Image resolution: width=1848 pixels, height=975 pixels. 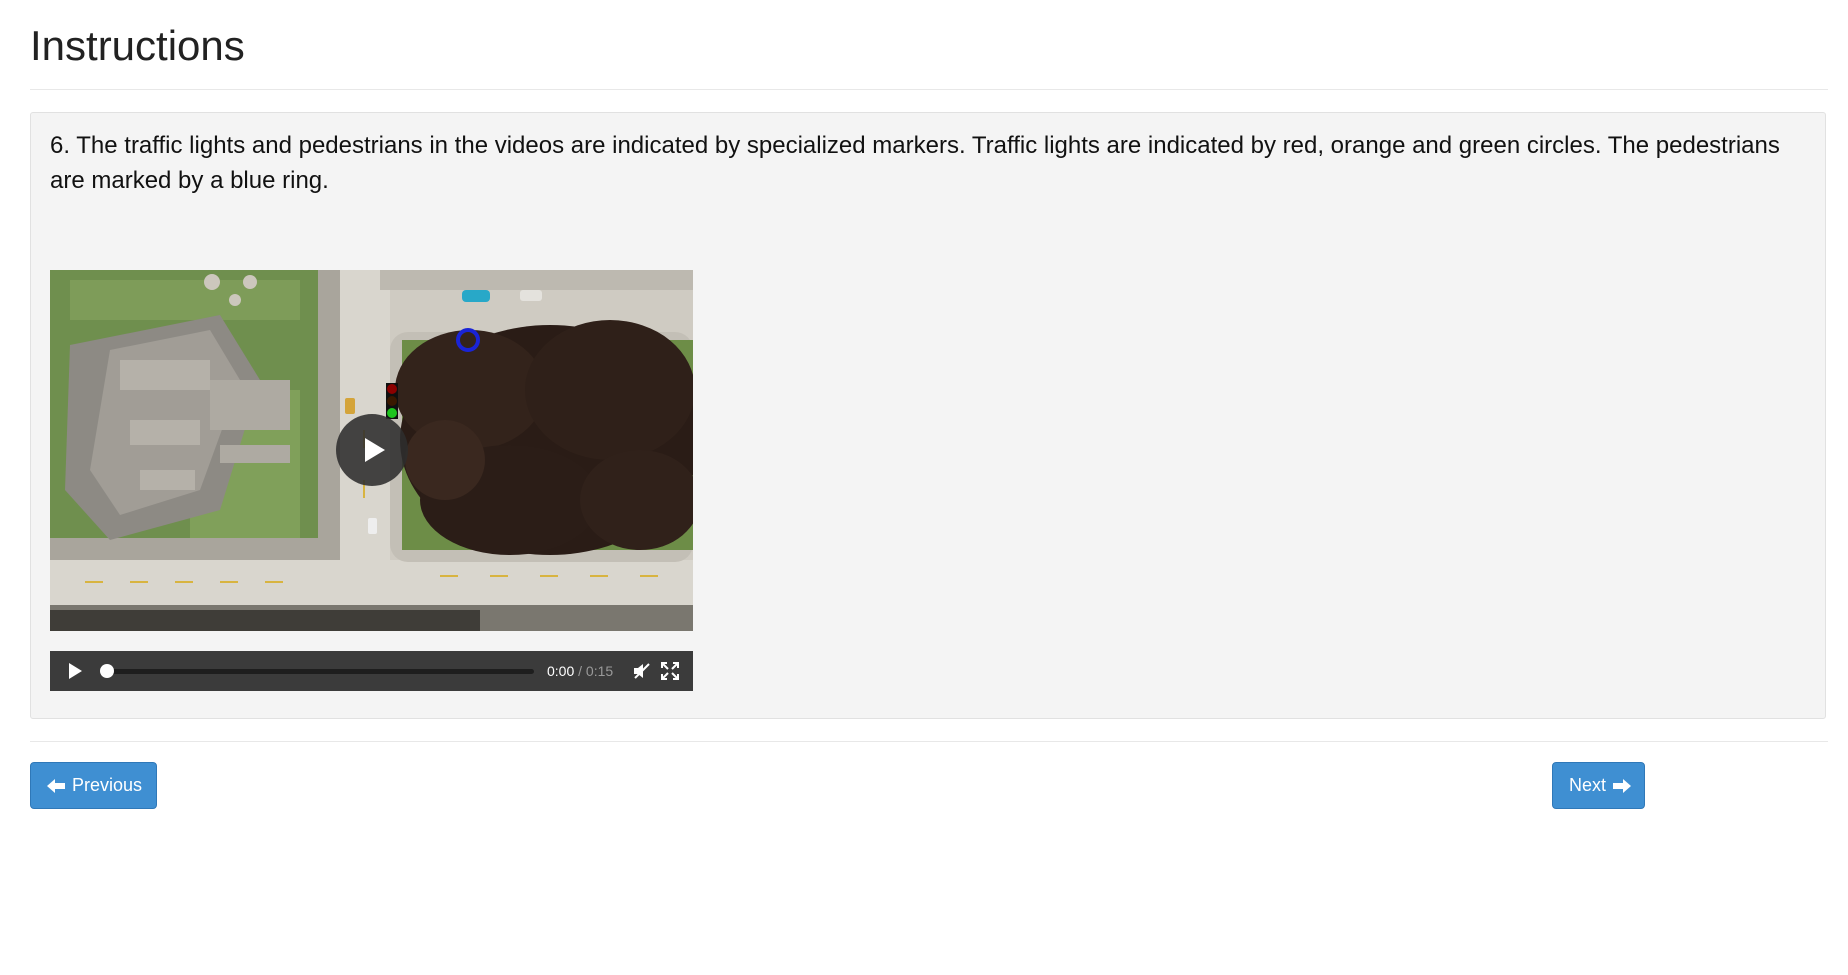 I want to click on next-button: Next, so click(x=1598, y=785).